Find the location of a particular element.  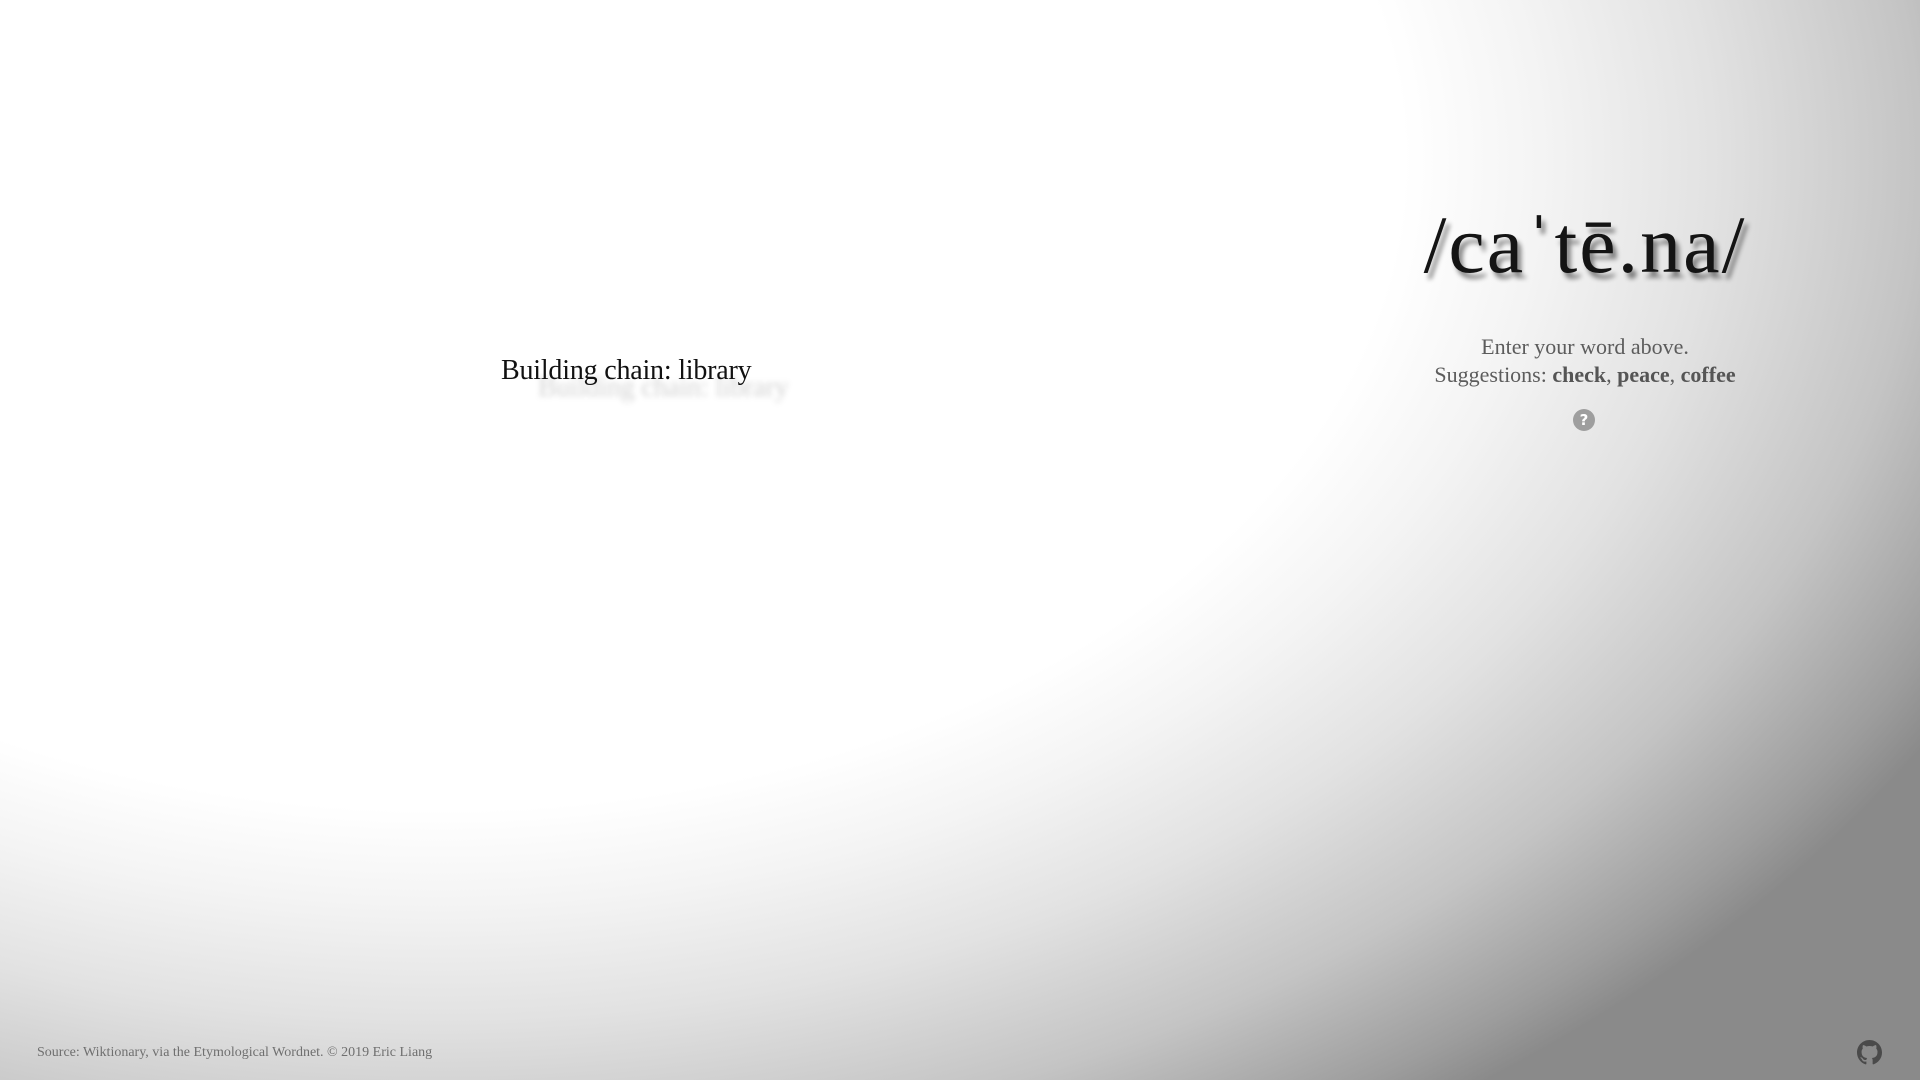

suggestion-link: peace is located at coordinates (1643, 374).